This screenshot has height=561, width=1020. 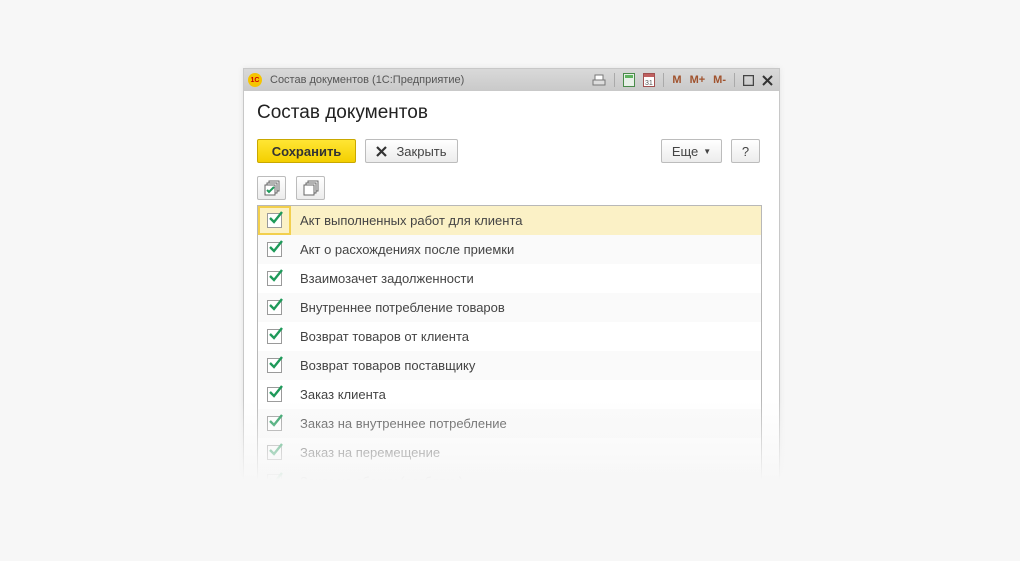 What do you see at coordinates (745, 151) in the screenshot?
I see `help-button: ?` at bounding box center [745, 151].